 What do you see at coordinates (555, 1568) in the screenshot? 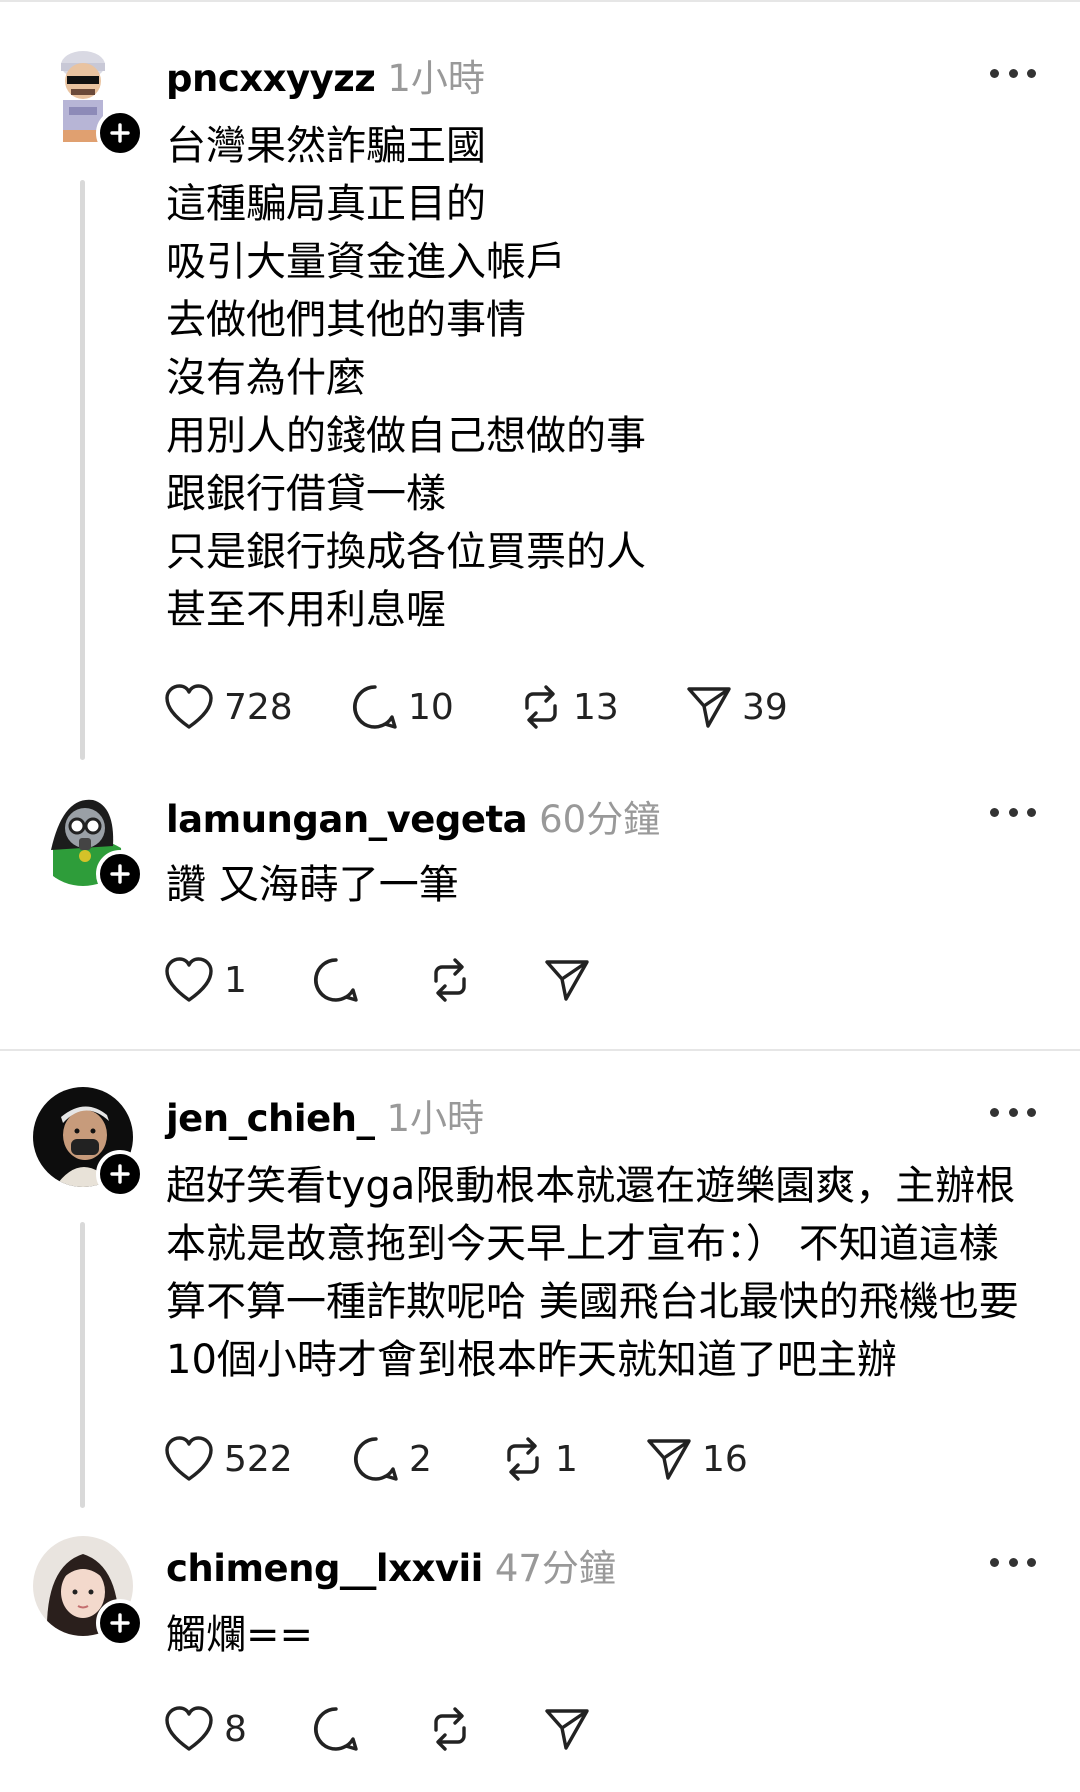
I see `timestamp: 47分鐘` at bounding box center [555, 1568].